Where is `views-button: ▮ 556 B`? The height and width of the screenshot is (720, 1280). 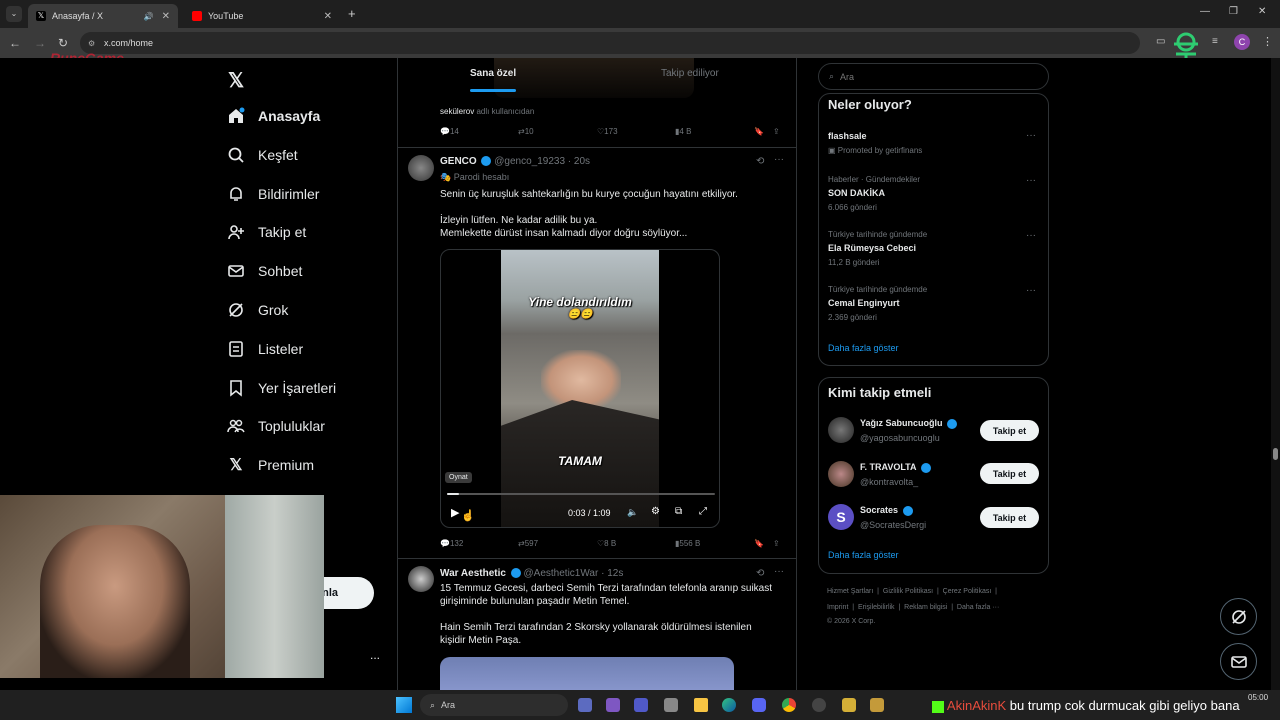
views-button: ▮ 556 B is located at coordinates (687, 543).